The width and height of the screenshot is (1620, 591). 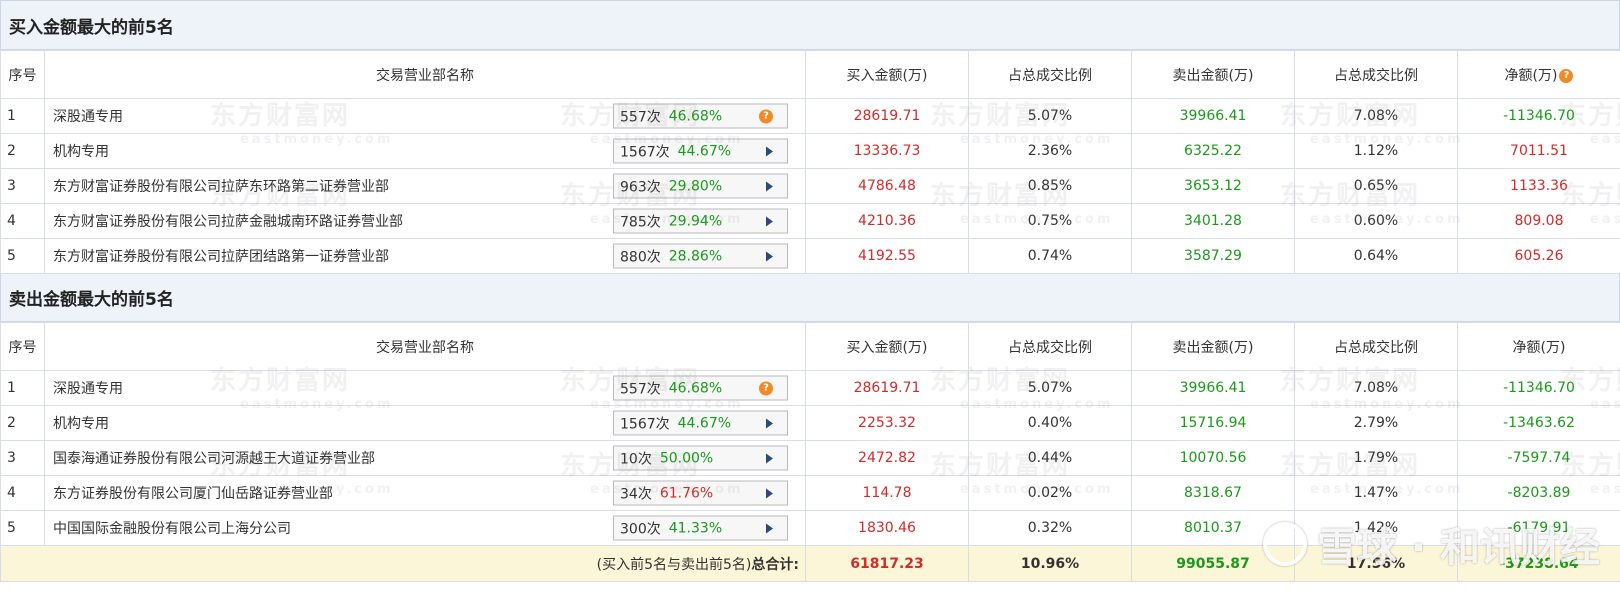 I want to click on col-net-header: 净额(万)?, so click(x=1538, y=74).